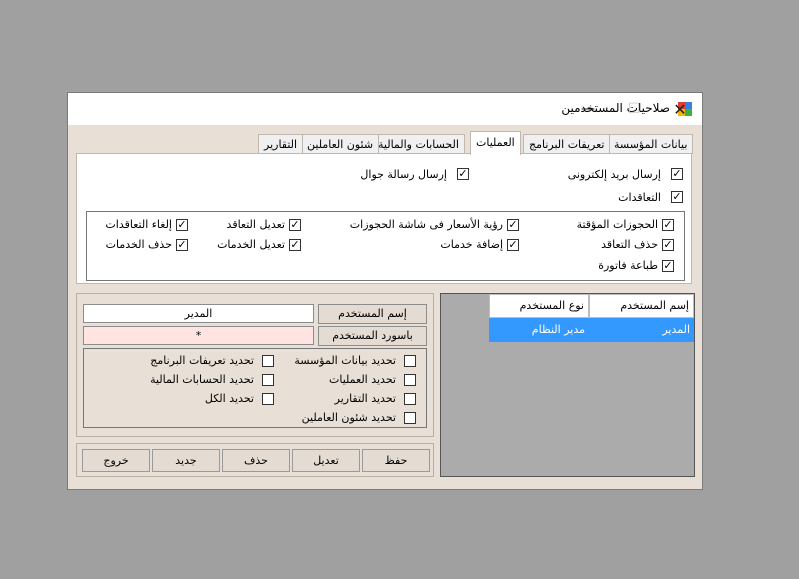  What do you see at coordinates (372, 336) in the screenshot?
I see `password-label: باسورد المستخدم` at bounding box center [372, 336].